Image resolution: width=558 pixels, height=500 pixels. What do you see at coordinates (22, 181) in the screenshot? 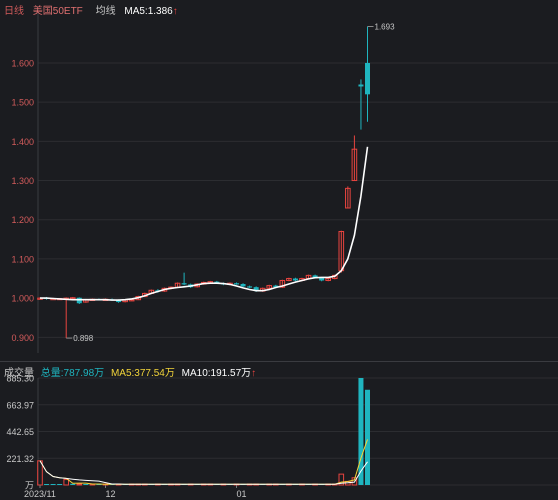
I see `price-tick-label: 1.300` at bounding box center [22, 181].